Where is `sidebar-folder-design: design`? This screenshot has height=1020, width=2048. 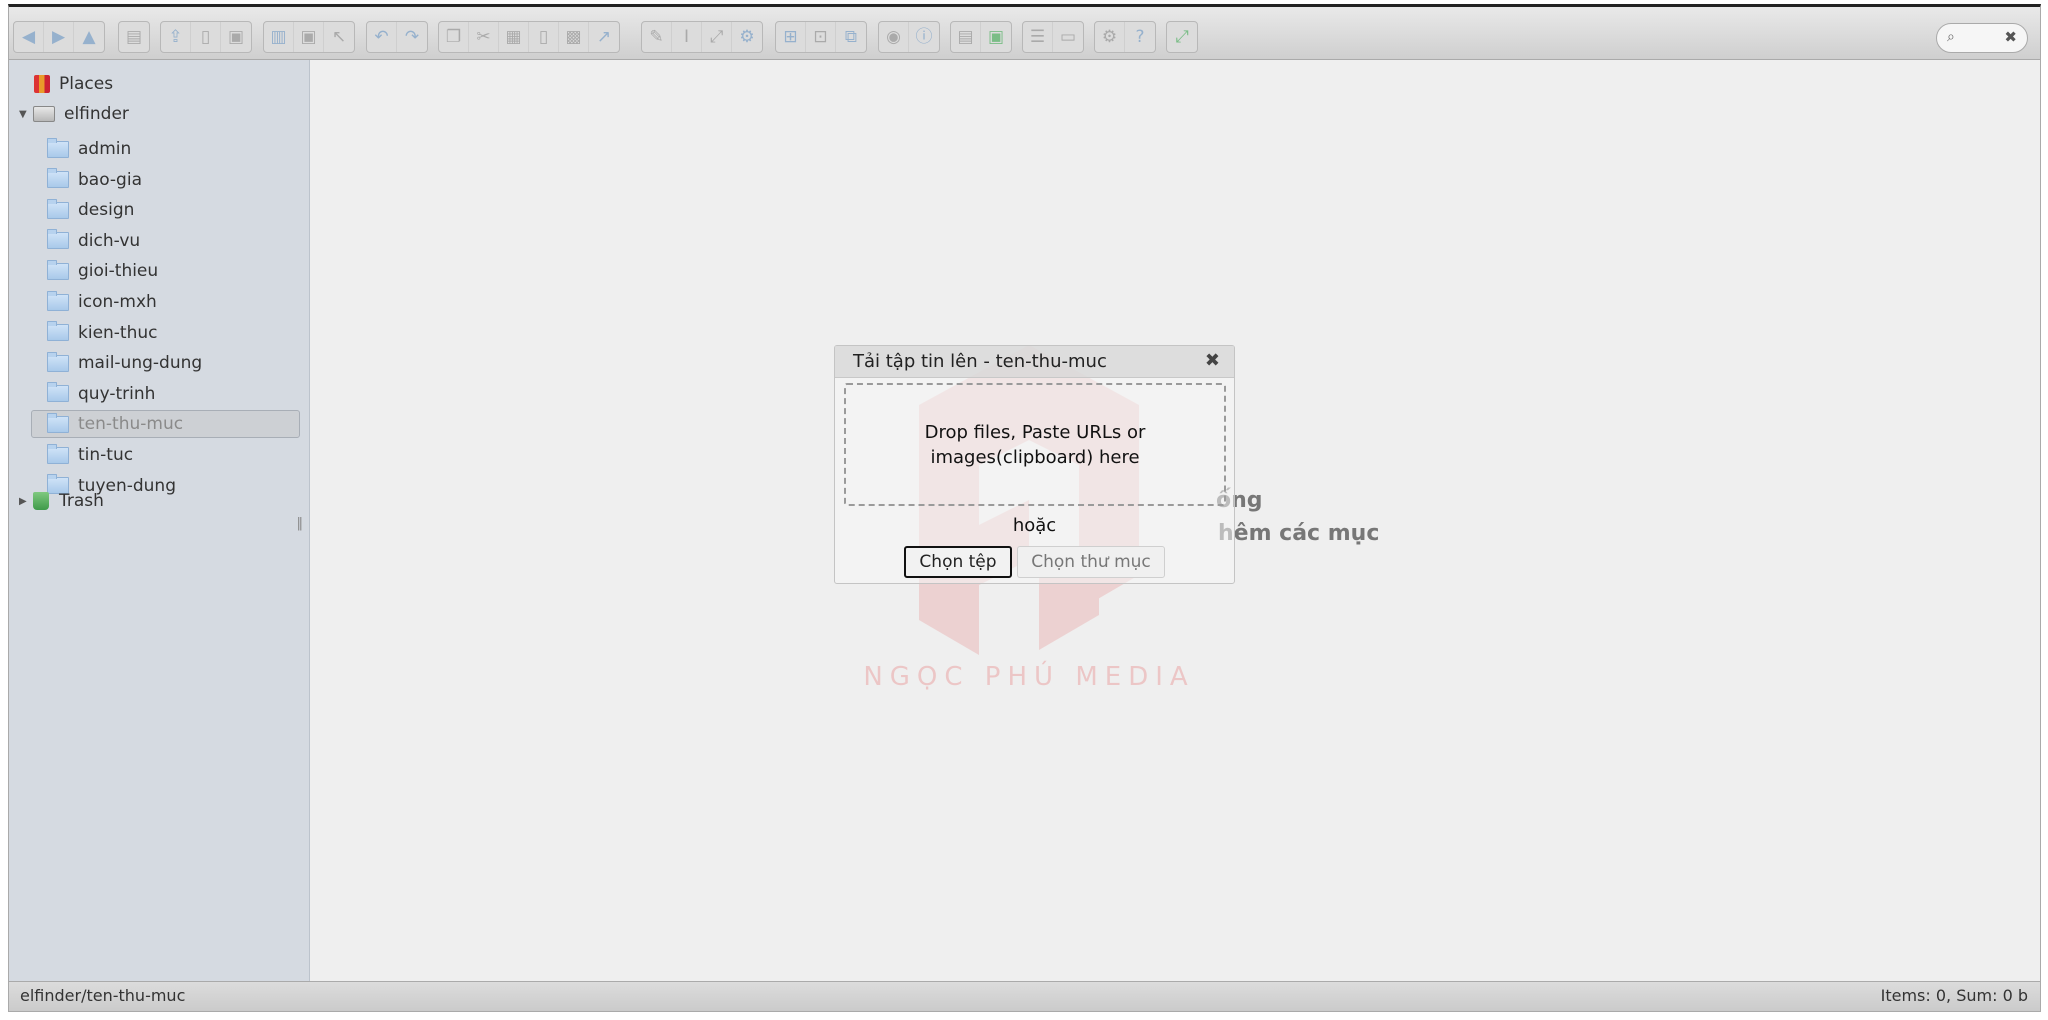 sidebar-folder-design: design is located at coordinates (90, 210).